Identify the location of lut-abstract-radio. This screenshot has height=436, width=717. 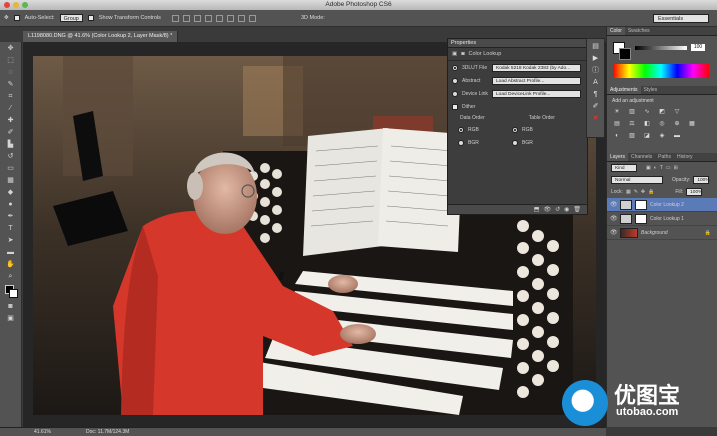
(455, 80).